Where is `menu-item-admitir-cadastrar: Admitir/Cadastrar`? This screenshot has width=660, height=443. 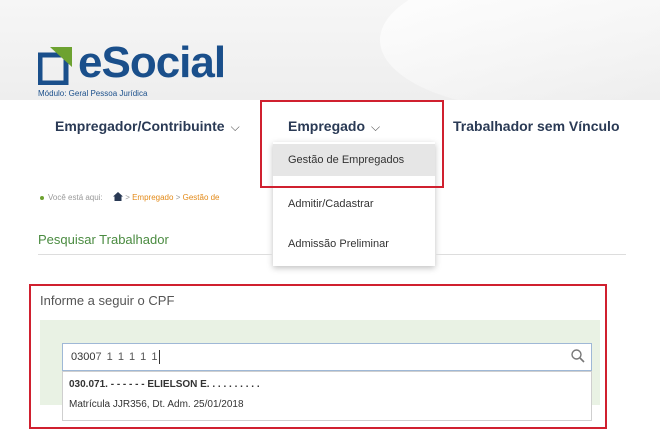
menu-item-admitir-cadastrar: Admitir/Cadastrar is located at coordinates (354, 204).